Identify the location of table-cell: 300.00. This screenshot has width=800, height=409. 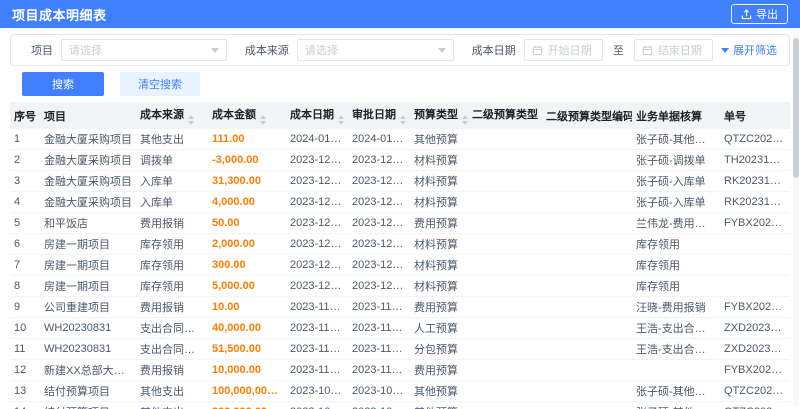
(247, 265).